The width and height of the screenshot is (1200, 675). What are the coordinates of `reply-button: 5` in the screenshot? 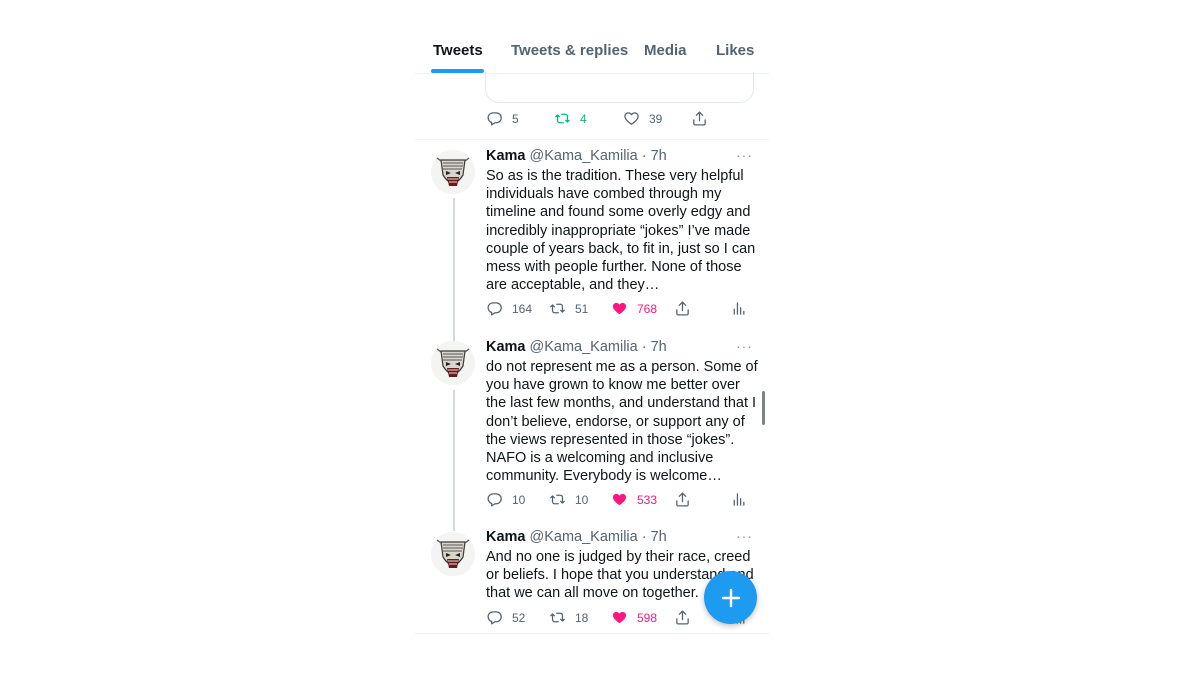 It's located at (502, 118).